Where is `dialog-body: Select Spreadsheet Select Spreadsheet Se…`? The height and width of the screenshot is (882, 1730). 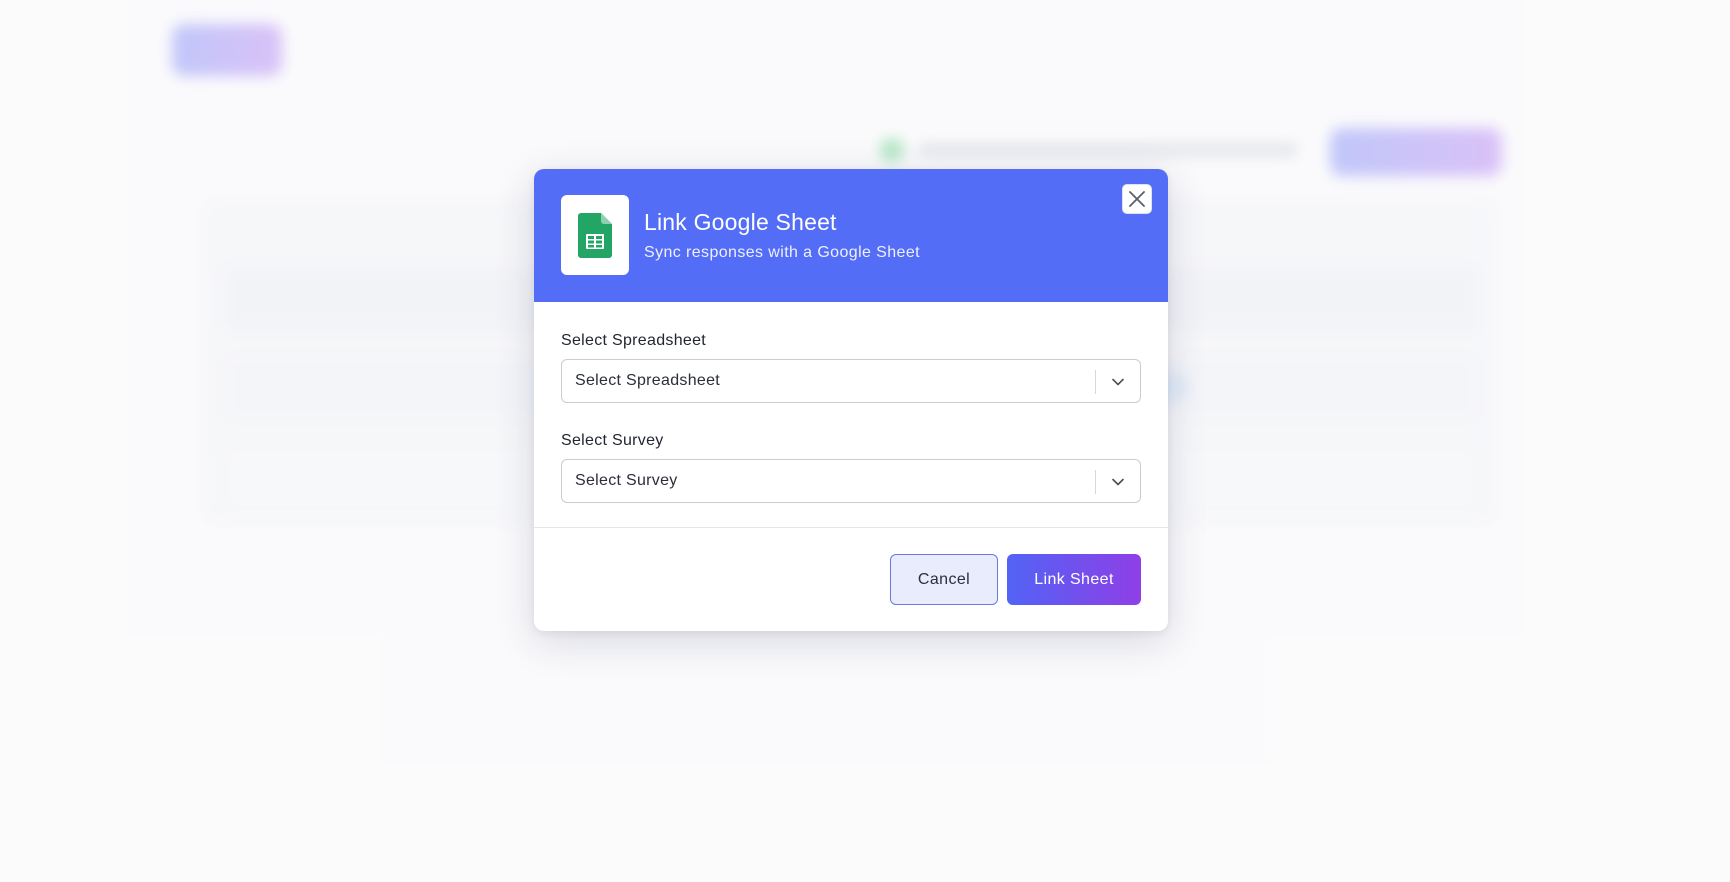
dialog-body: Select Spreadsheet Select Spreadsheet Se… is located at coordinates (851, 402).